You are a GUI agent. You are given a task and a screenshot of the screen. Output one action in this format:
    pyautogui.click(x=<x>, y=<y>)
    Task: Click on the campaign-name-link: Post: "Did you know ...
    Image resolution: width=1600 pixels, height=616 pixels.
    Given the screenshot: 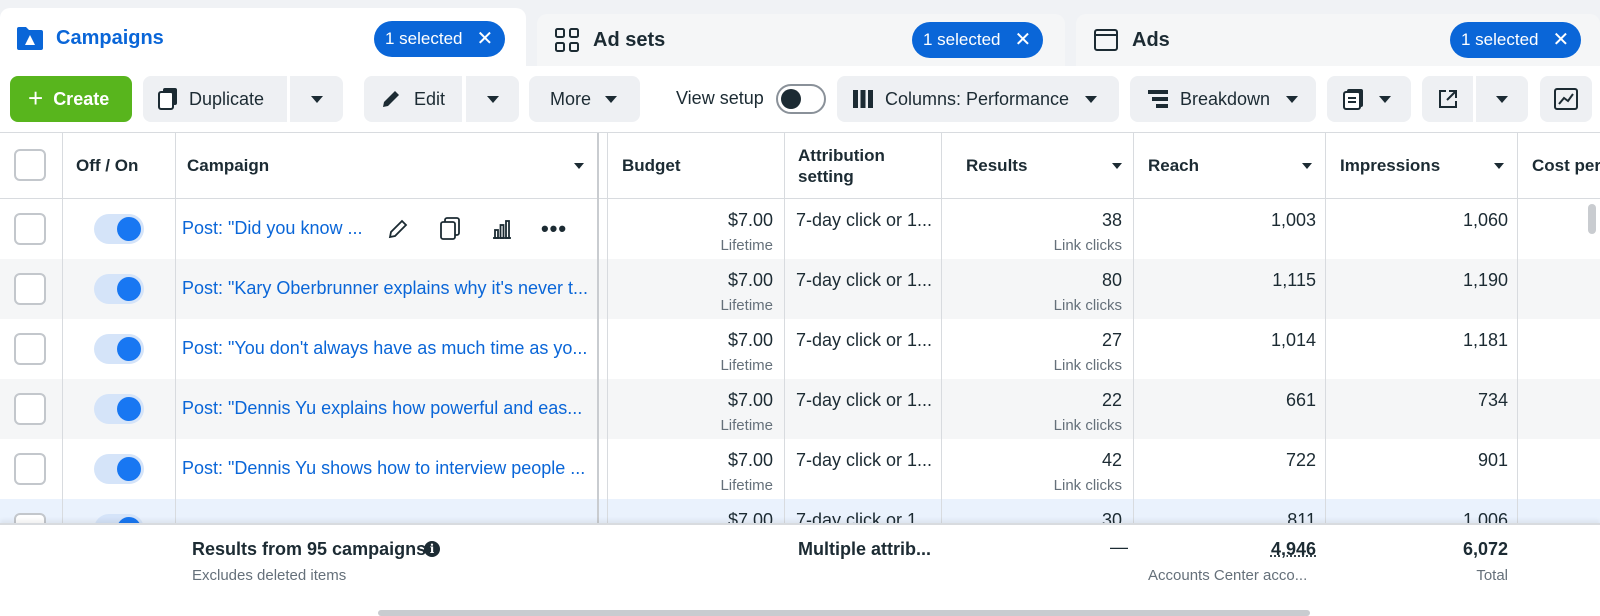 What is the action you would take?
    pyautogui.click(x=274, y=228)
    